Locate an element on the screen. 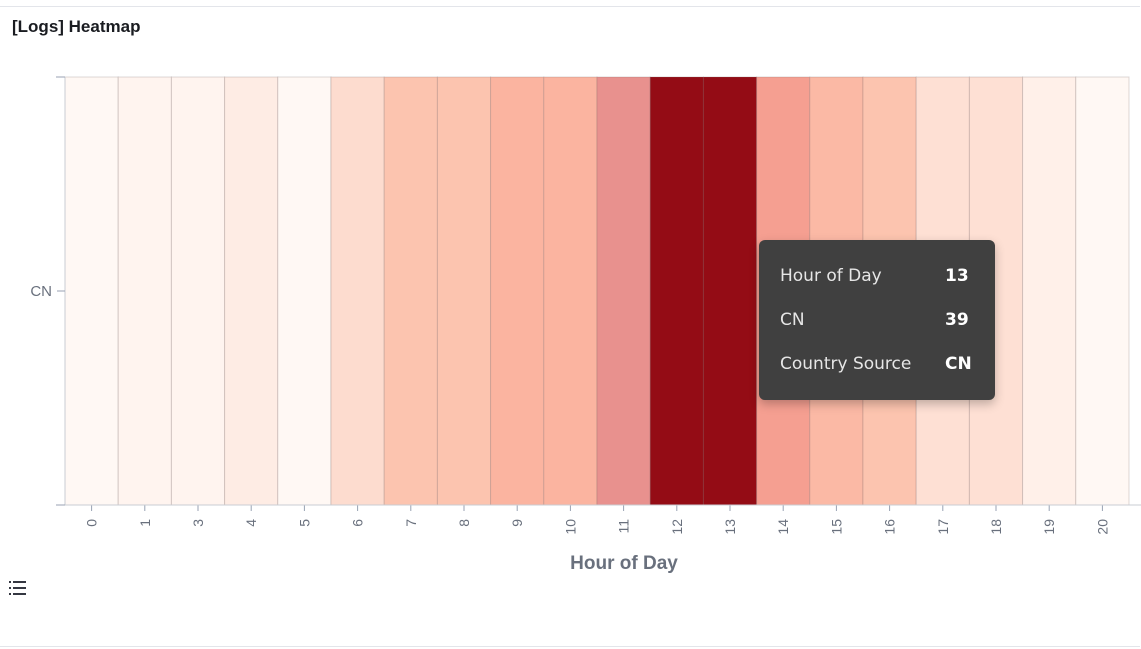  x-tick-label: 11 is located at coordinates (624, 526).